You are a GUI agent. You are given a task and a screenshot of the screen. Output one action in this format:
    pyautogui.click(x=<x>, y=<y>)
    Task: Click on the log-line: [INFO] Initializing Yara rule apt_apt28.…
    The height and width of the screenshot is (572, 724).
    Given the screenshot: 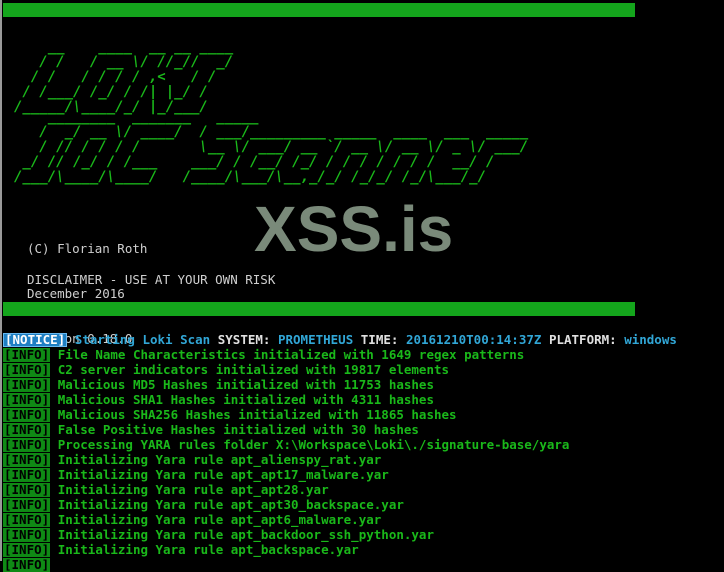 What is the action you would take?
    pyautogui.click(x=363, y=489)
    